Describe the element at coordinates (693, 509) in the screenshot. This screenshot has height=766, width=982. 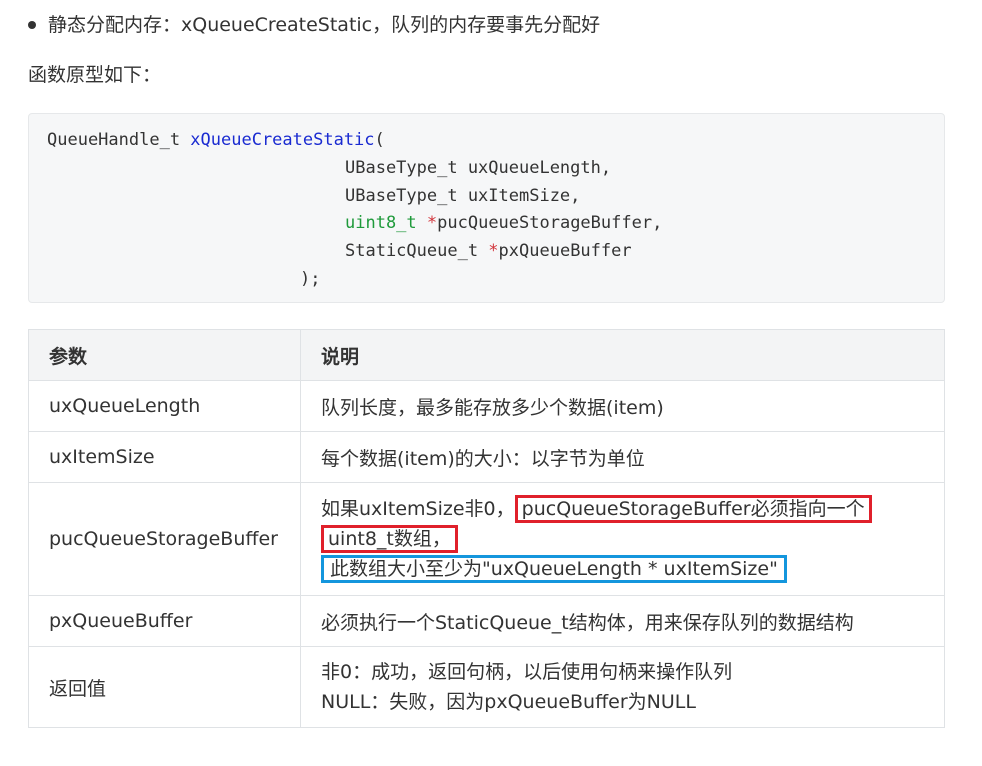
I see `red-highlight-box: pucQueueStorageBuffer必须指向一个` at that location.